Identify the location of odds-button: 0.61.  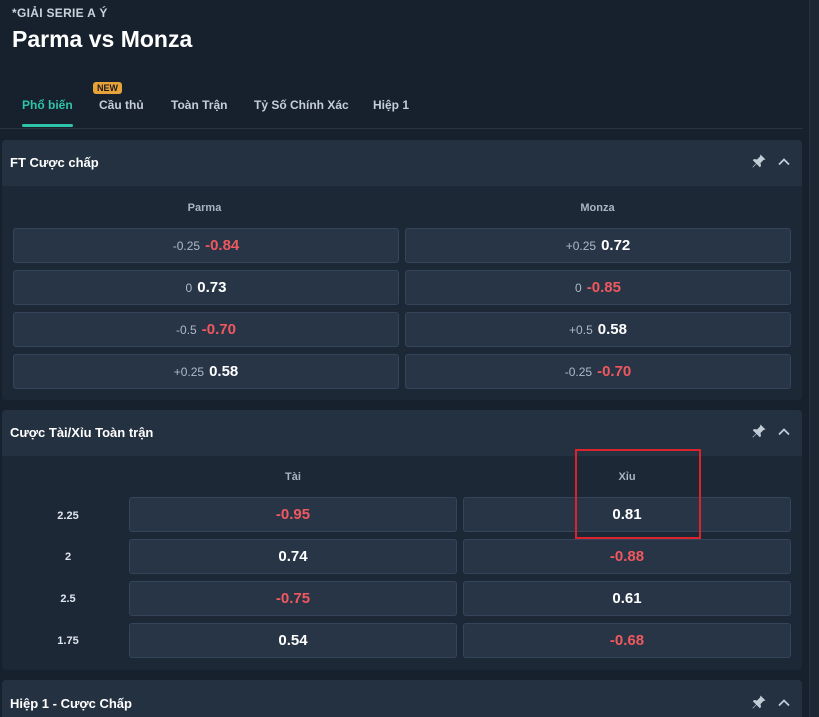
(627, 598).